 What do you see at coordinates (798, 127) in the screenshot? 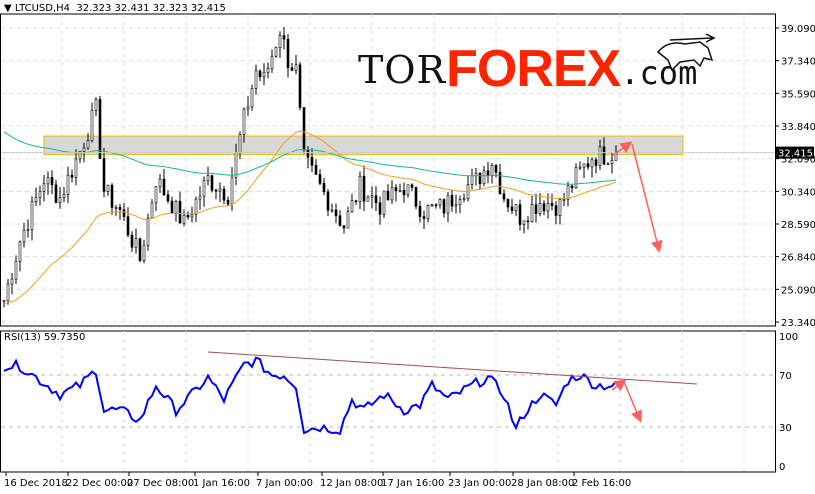
I see `price-tick-label: 33.840` at bounding box center [798, 127].